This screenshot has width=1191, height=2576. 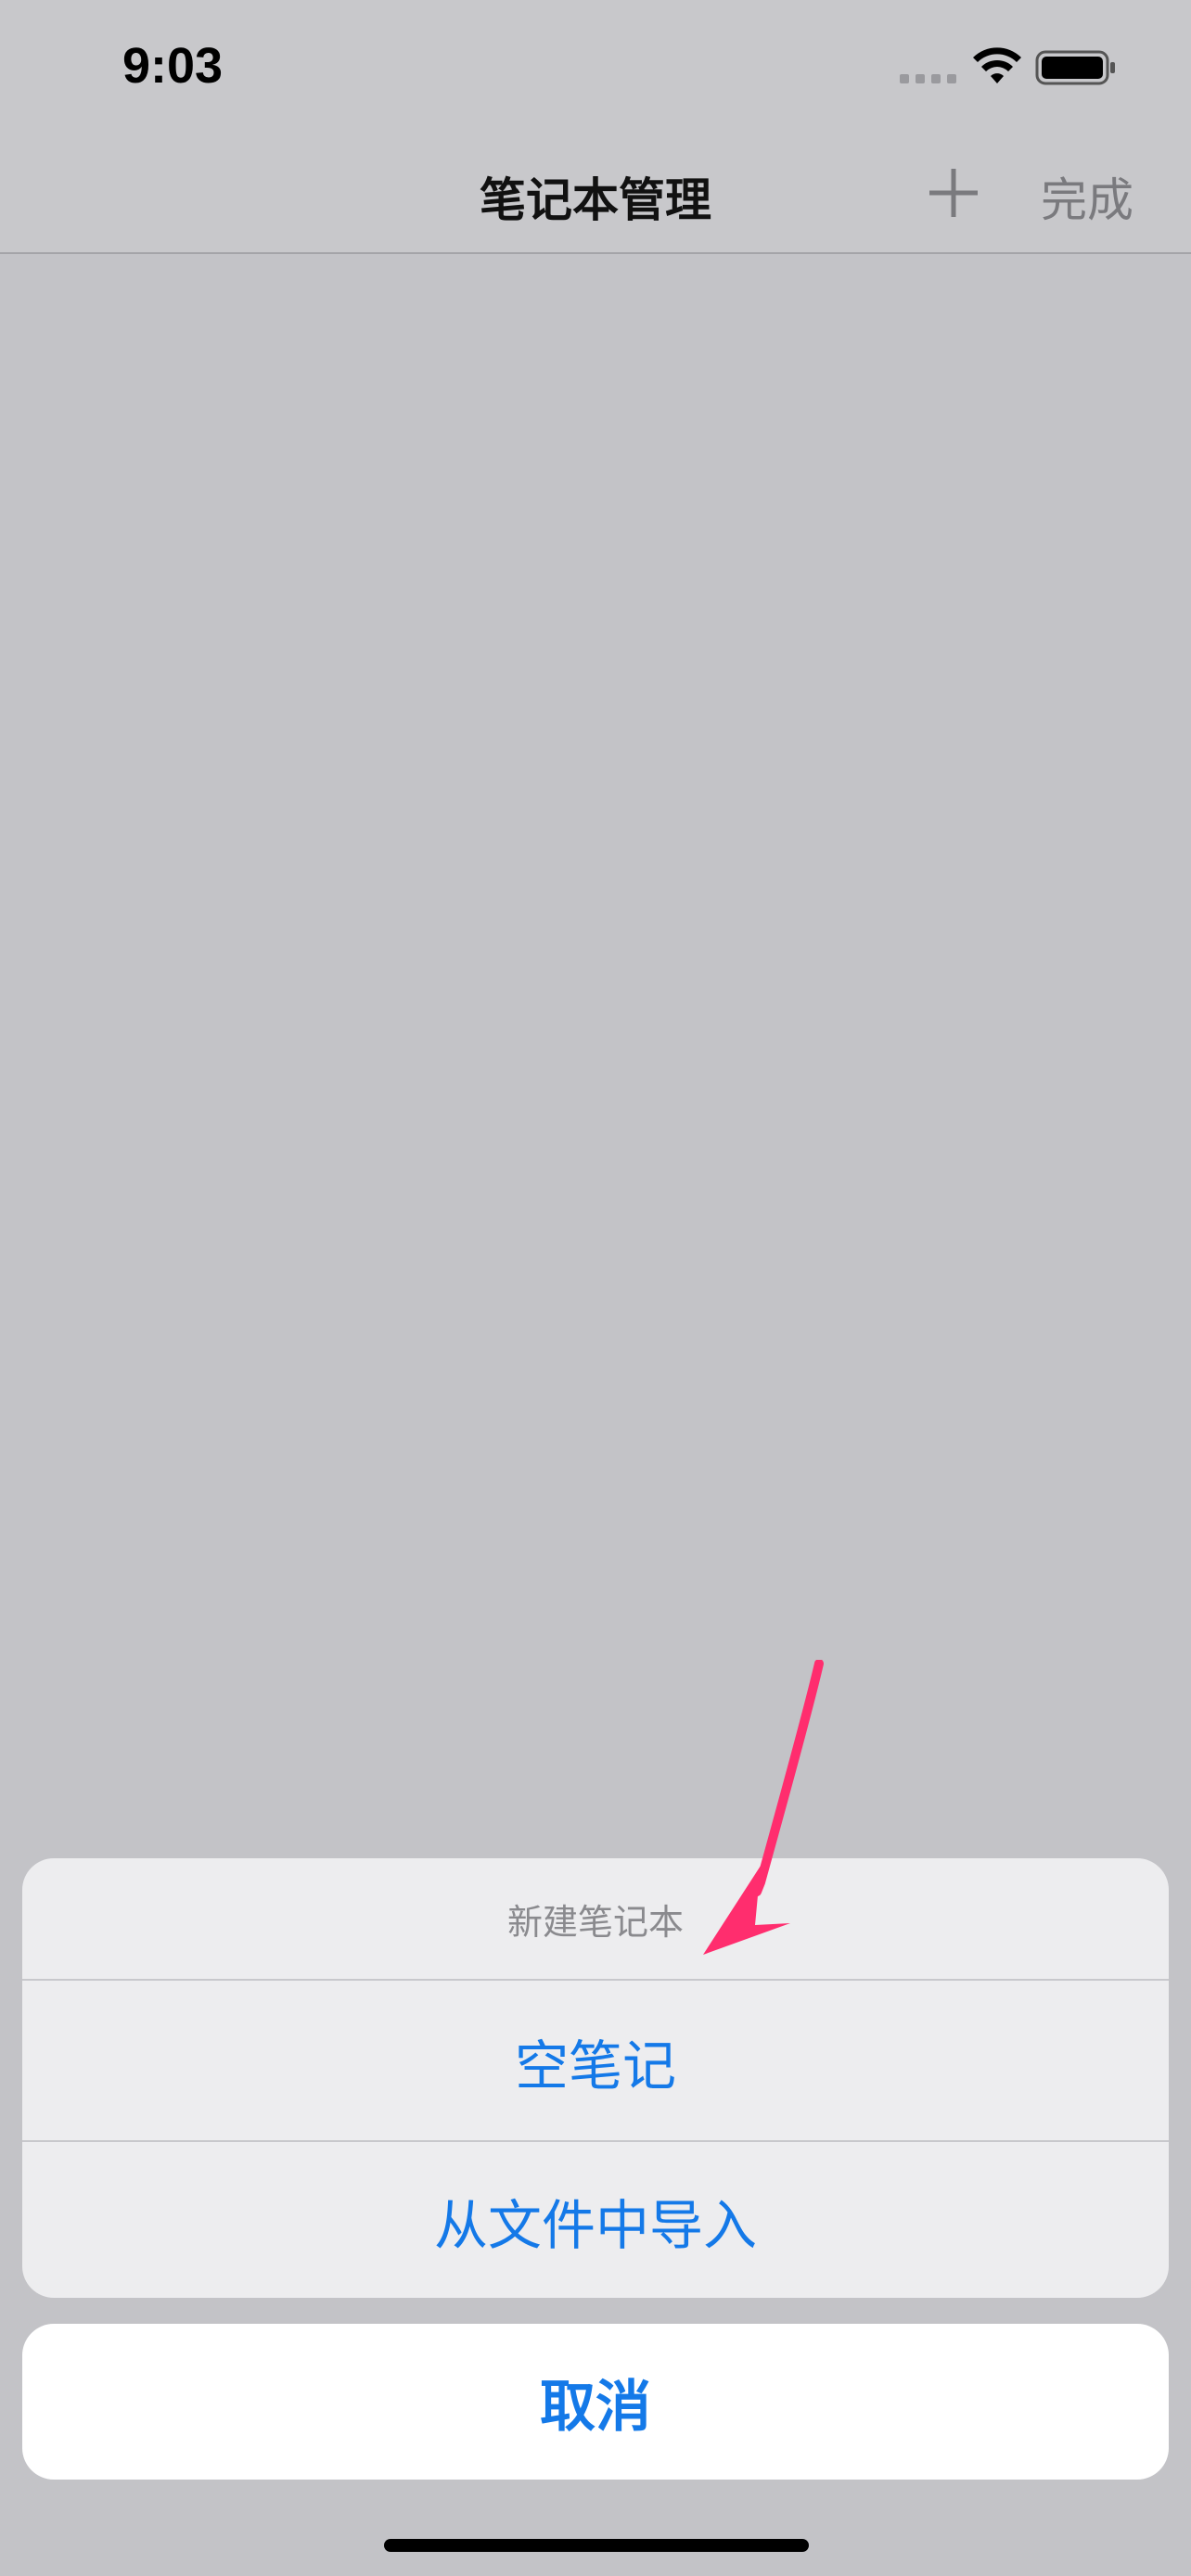 I want to click on action-sheet-title: 新建笔记本, so click(x=595, y=1919).